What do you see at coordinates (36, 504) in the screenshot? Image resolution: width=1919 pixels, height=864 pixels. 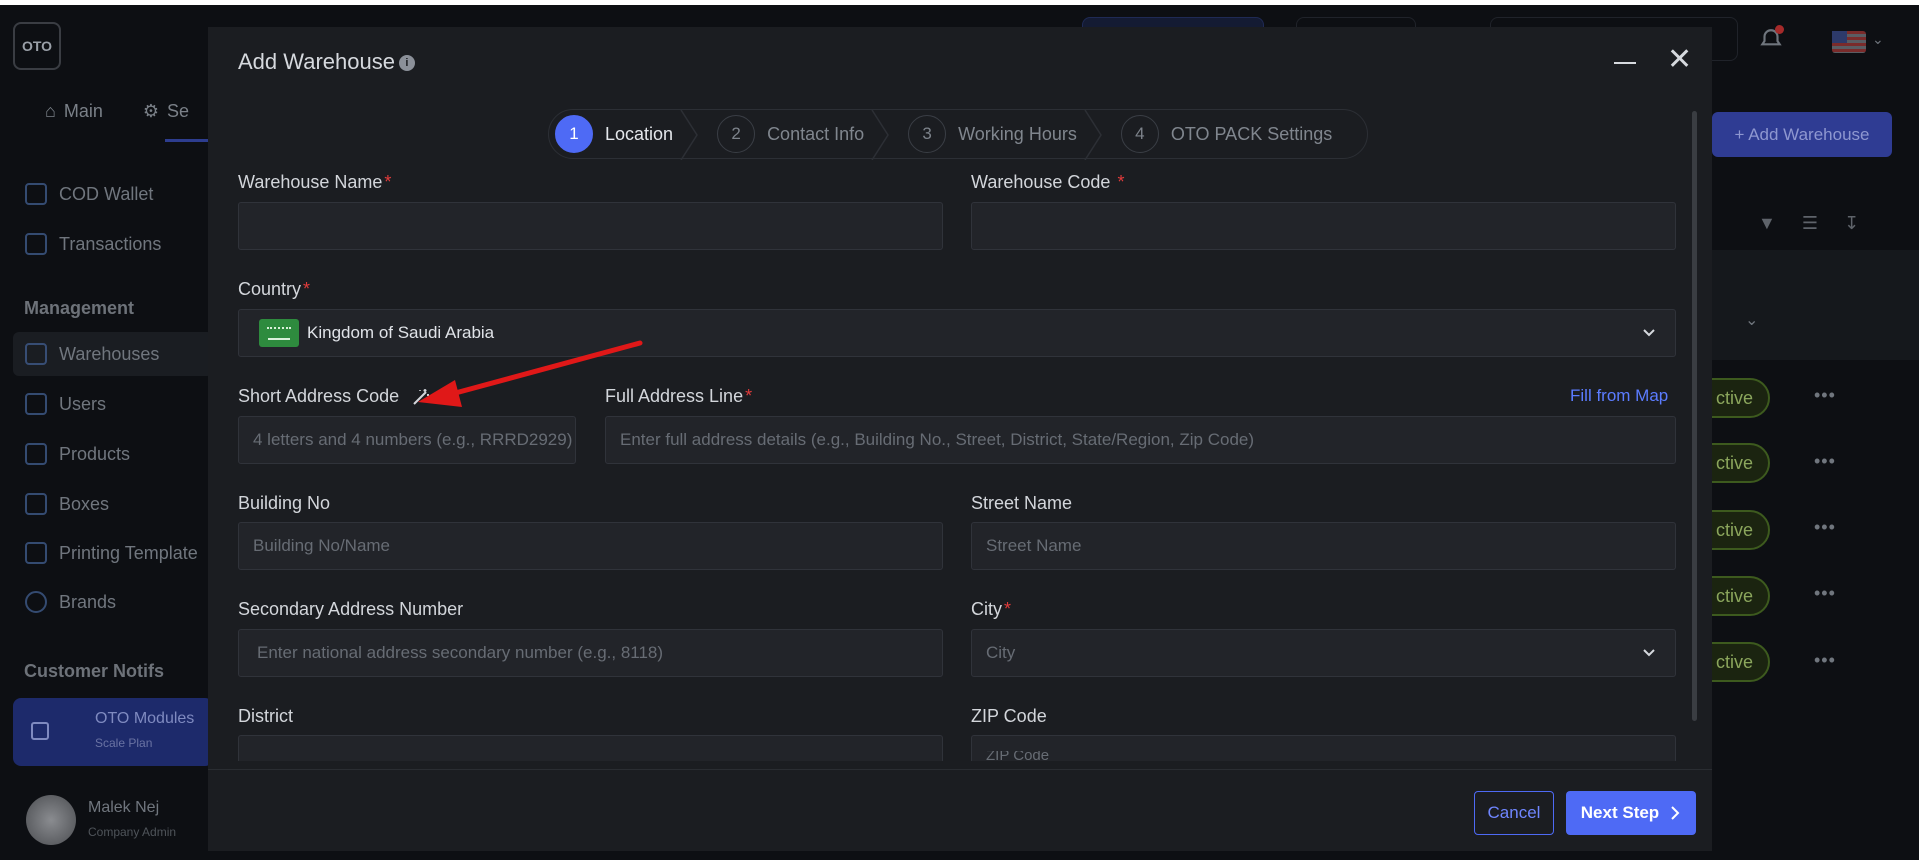 I see `box-icon` at bounding box center [36, 504].